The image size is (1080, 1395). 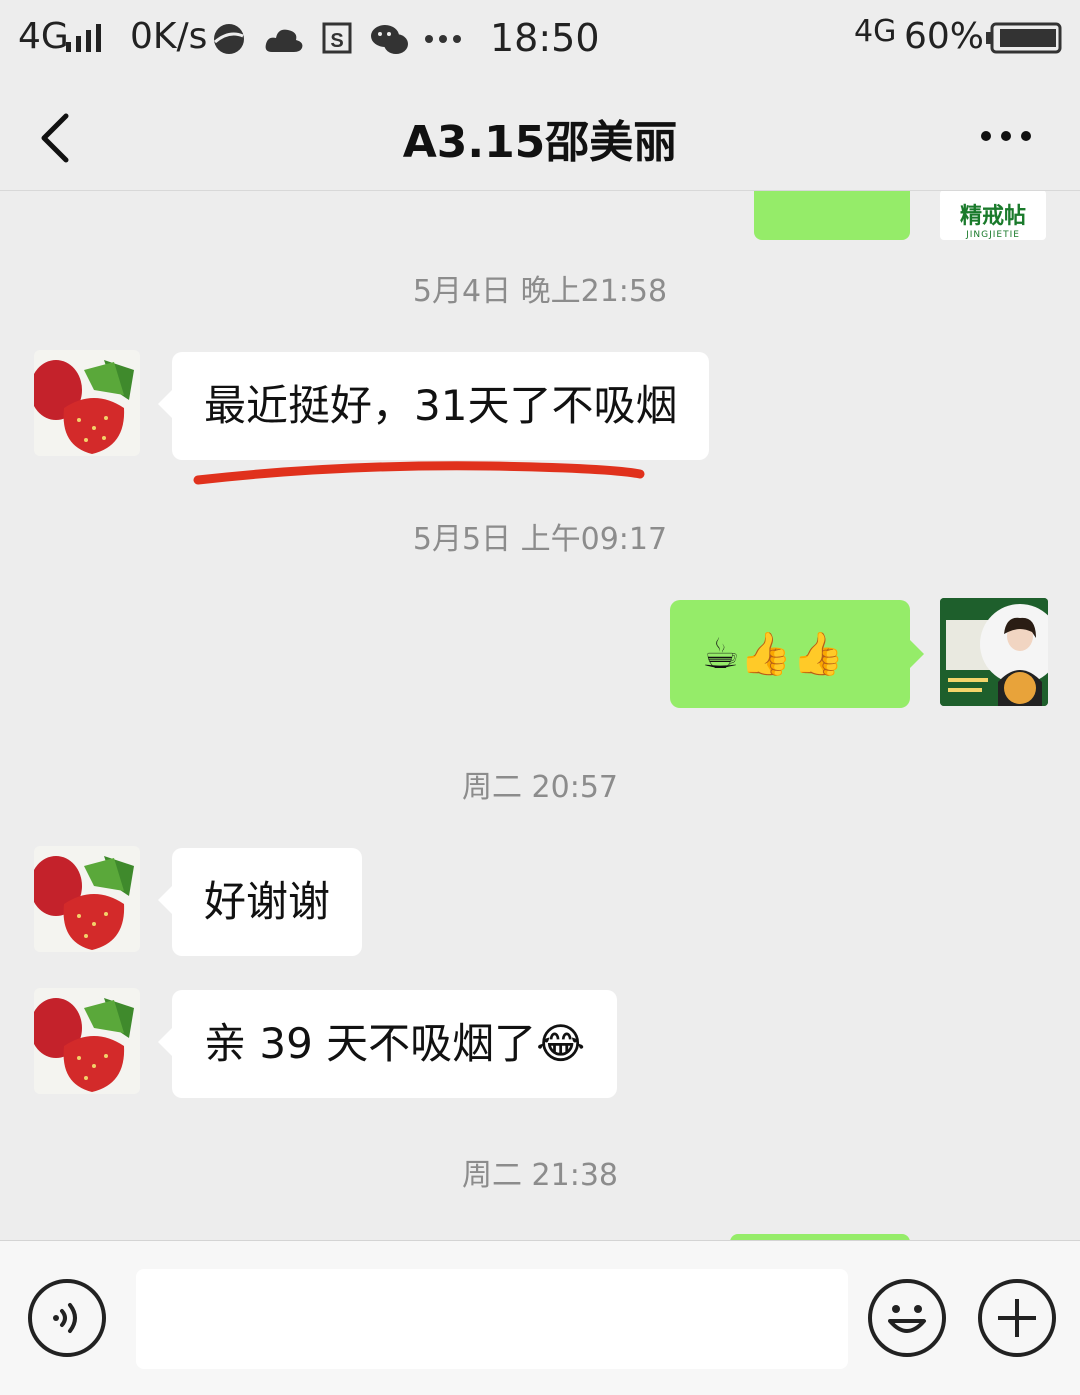 I want to click on browser-icon, so click(x=229, y=39).